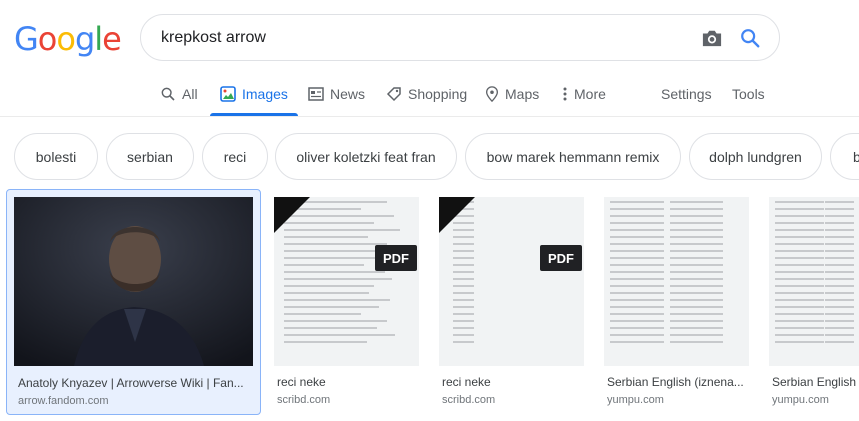 The image size is (859, 421). What do you see at coordinates (366, 156) in the screenshot?
I see `chip: oliver koletzki feat fran` at bounding box center [366, 156].